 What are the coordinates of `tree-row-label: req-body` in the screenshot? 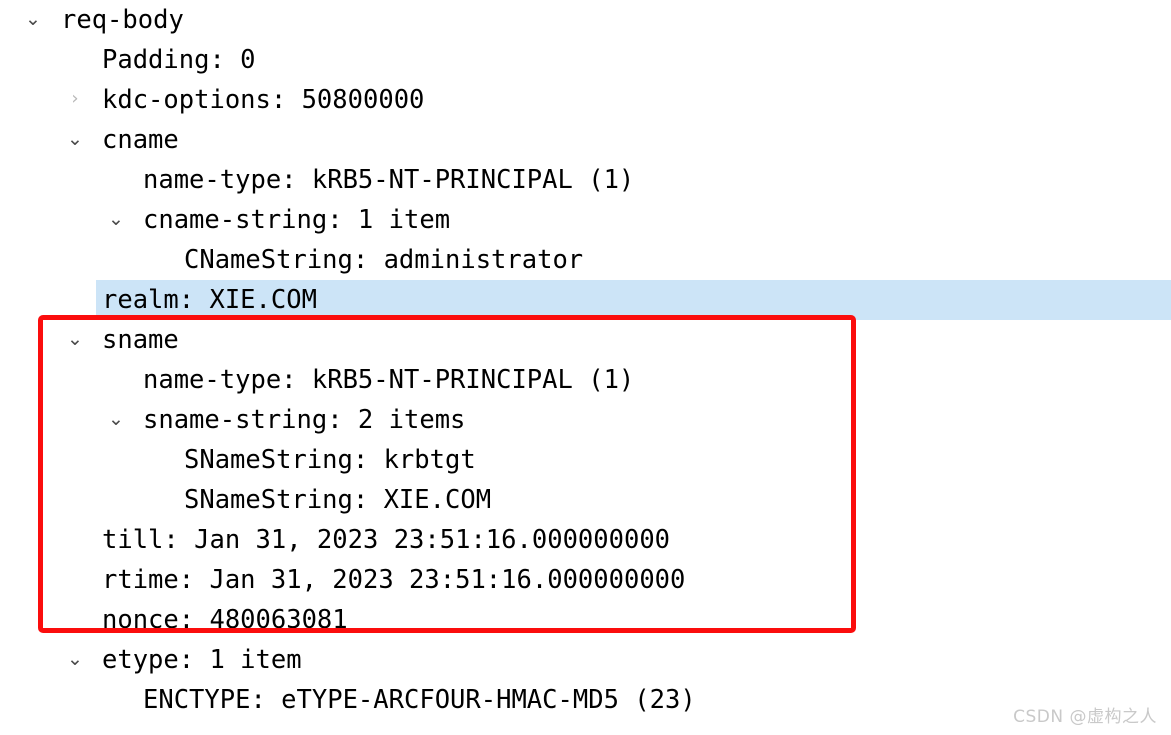 It's located at (122, 20).